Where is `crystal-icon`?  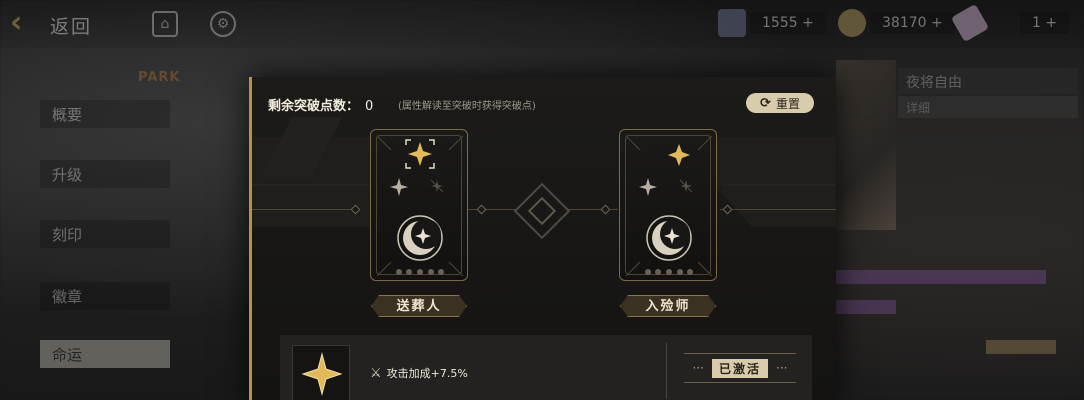 crystal-icon is located at coordinates (970, 23).